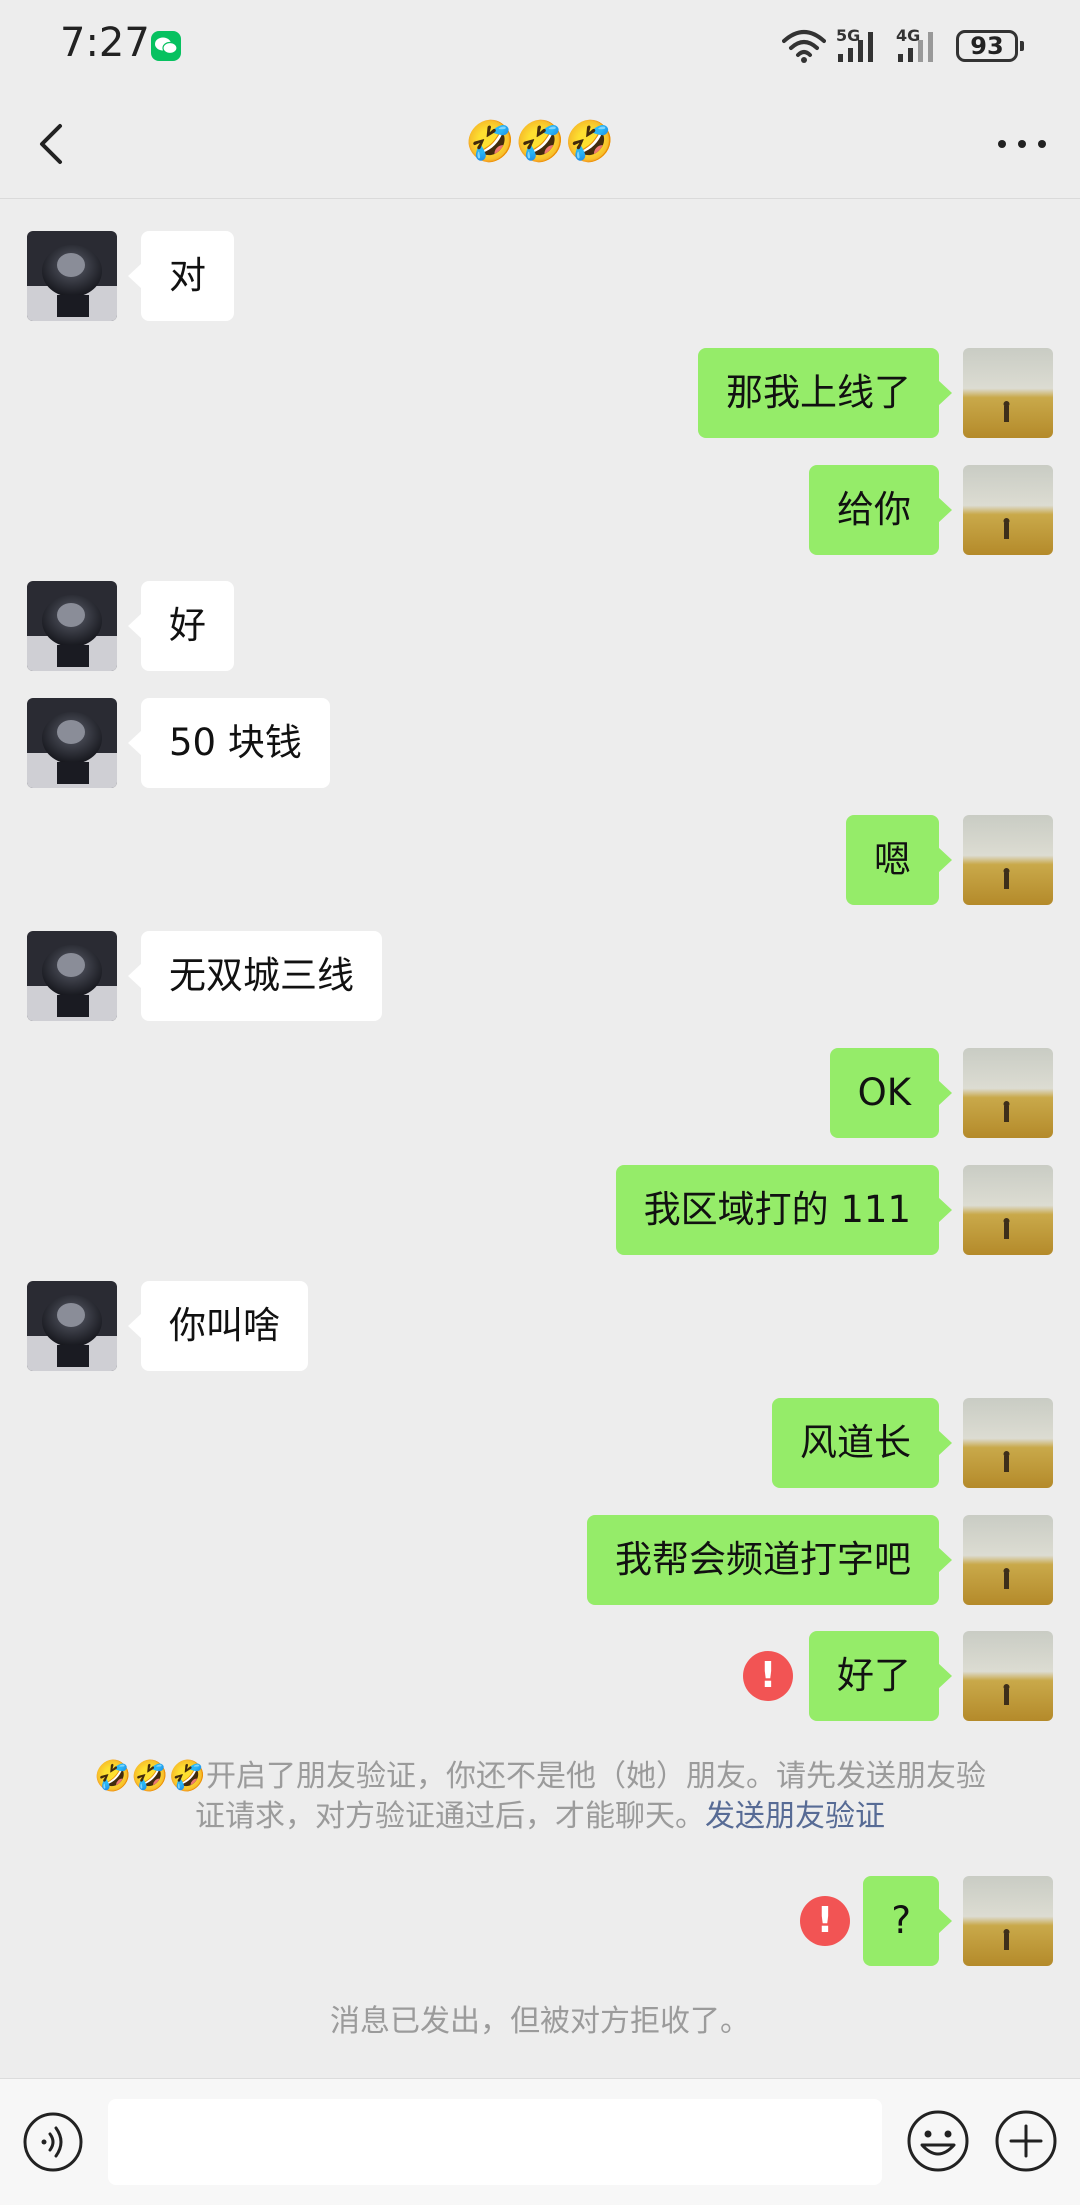 This screenshot has height=2205, width=1080. I want to click on message-rejected-notice: 消息已发出，但被对方拒收了。, so click(540, 2021).